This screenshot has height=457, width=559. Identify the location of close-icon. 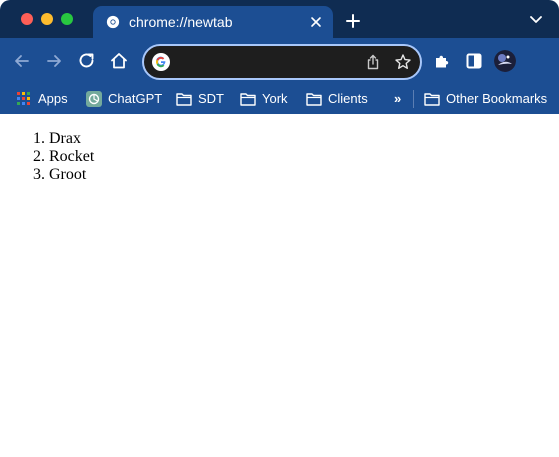
(316, 22).